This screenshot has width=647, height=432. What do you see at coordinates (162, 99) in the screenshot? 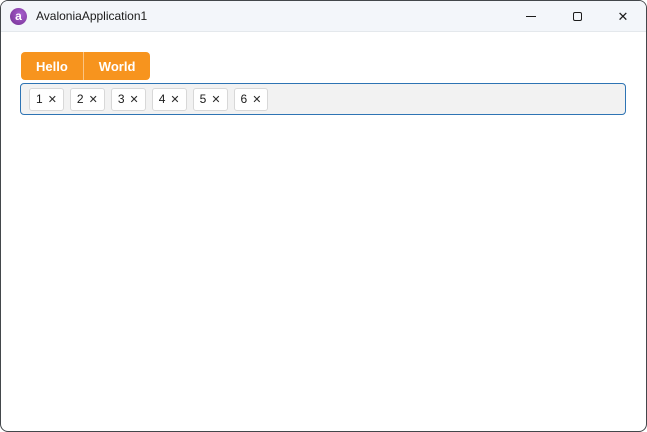
I see `chip-label: 4` at bounding box center [162, 99].